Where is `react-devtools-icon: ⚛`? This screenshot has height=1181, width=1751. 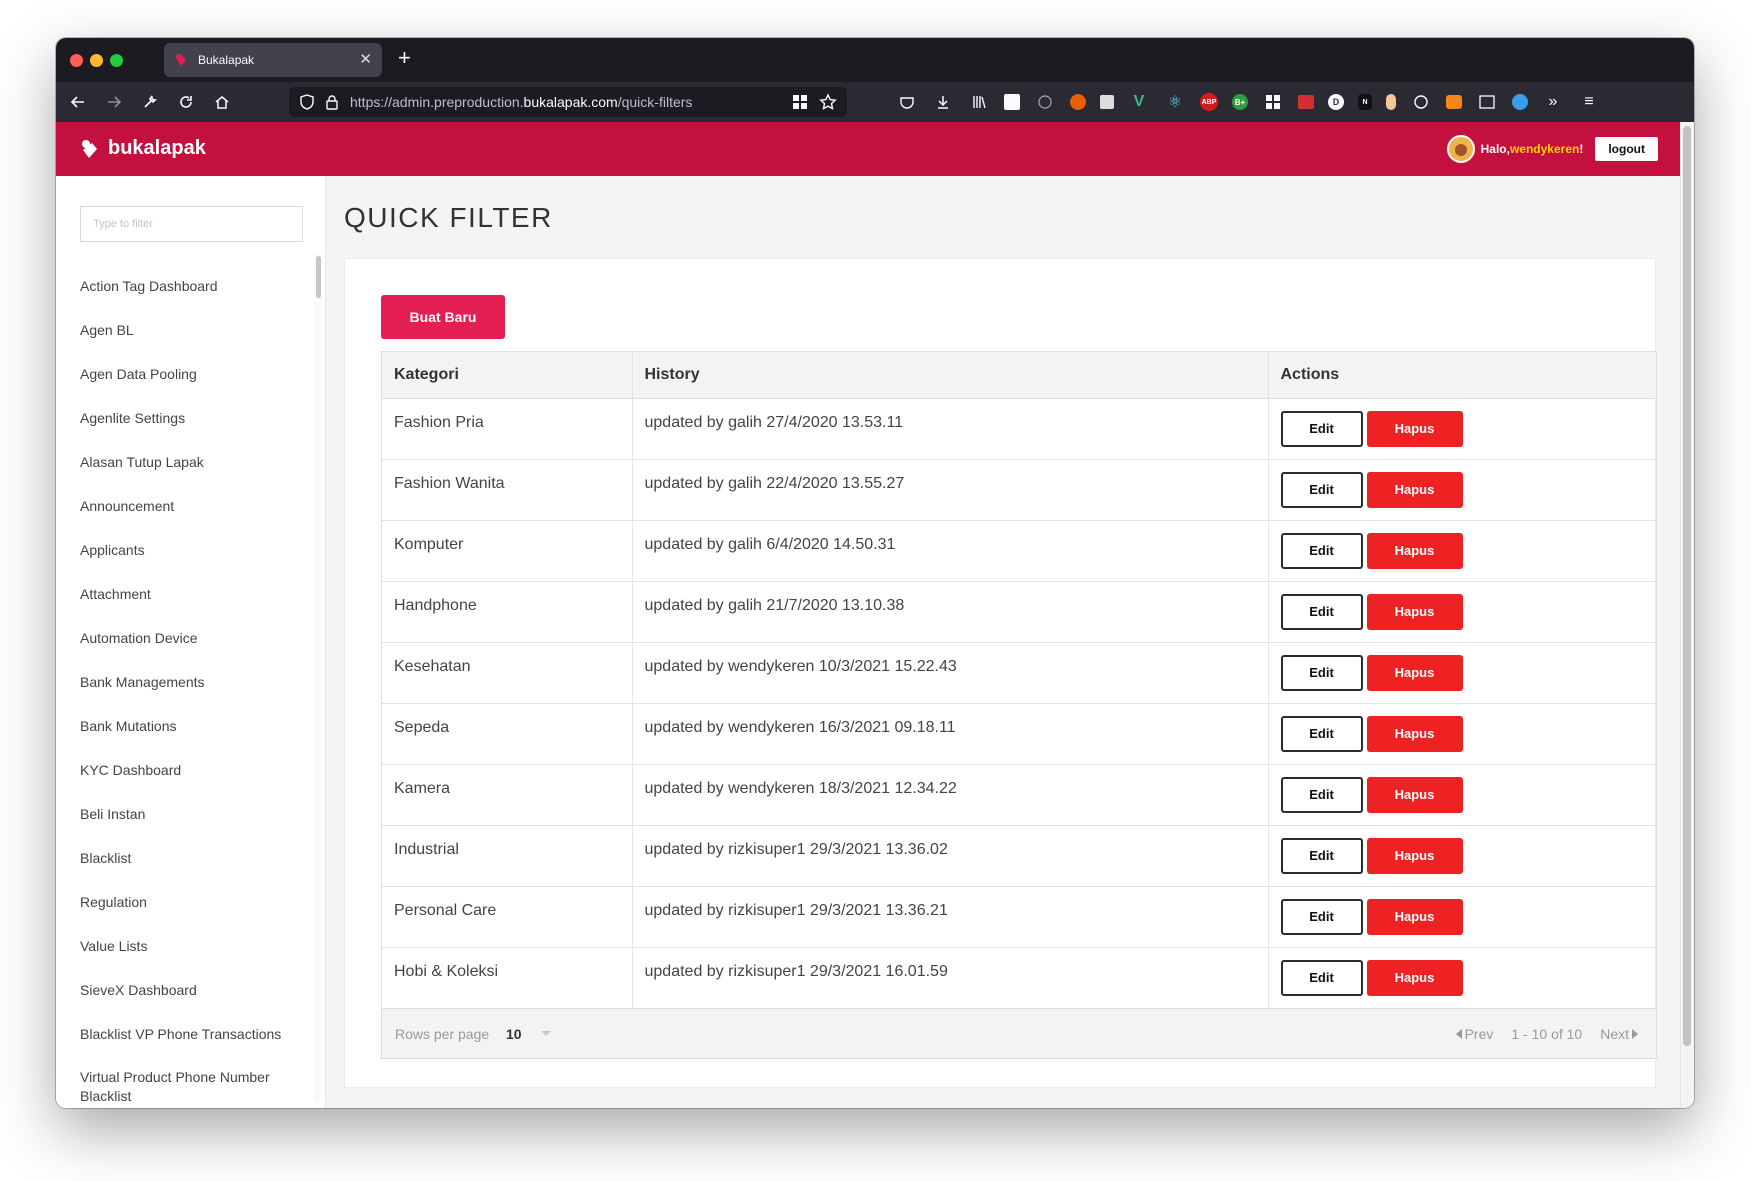 react-devtools-icon: ⚛ is located at coordinates (1175, 102).